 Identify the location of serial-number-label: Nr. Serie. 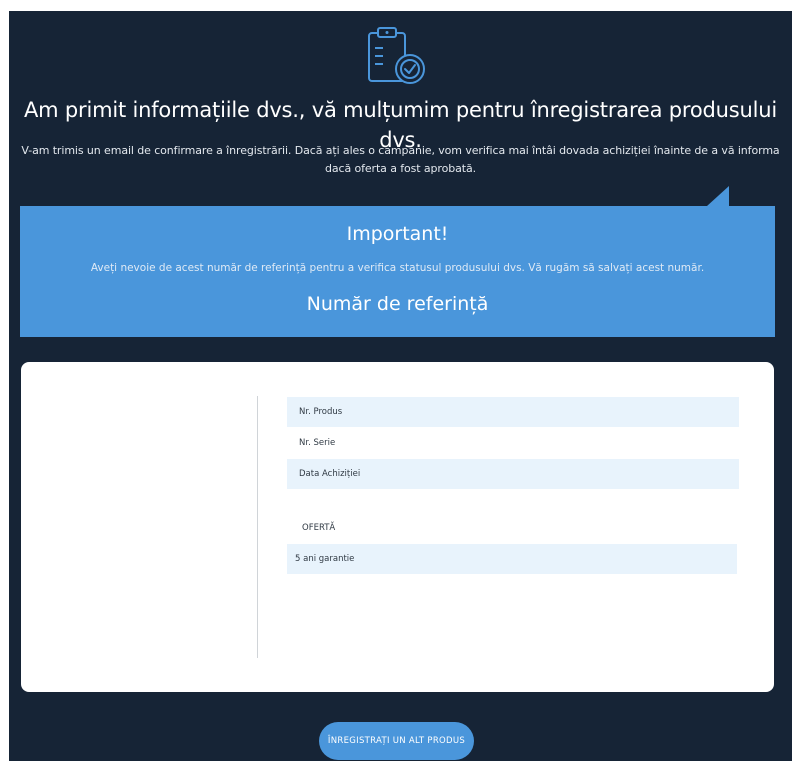
(317, 443).